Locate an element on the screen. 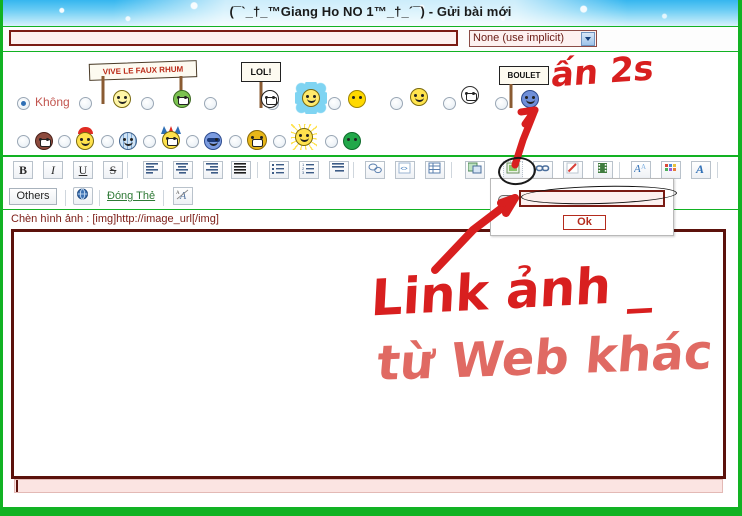  blue-sunglasses-smiley-icon is located at coordinates (214, 142).